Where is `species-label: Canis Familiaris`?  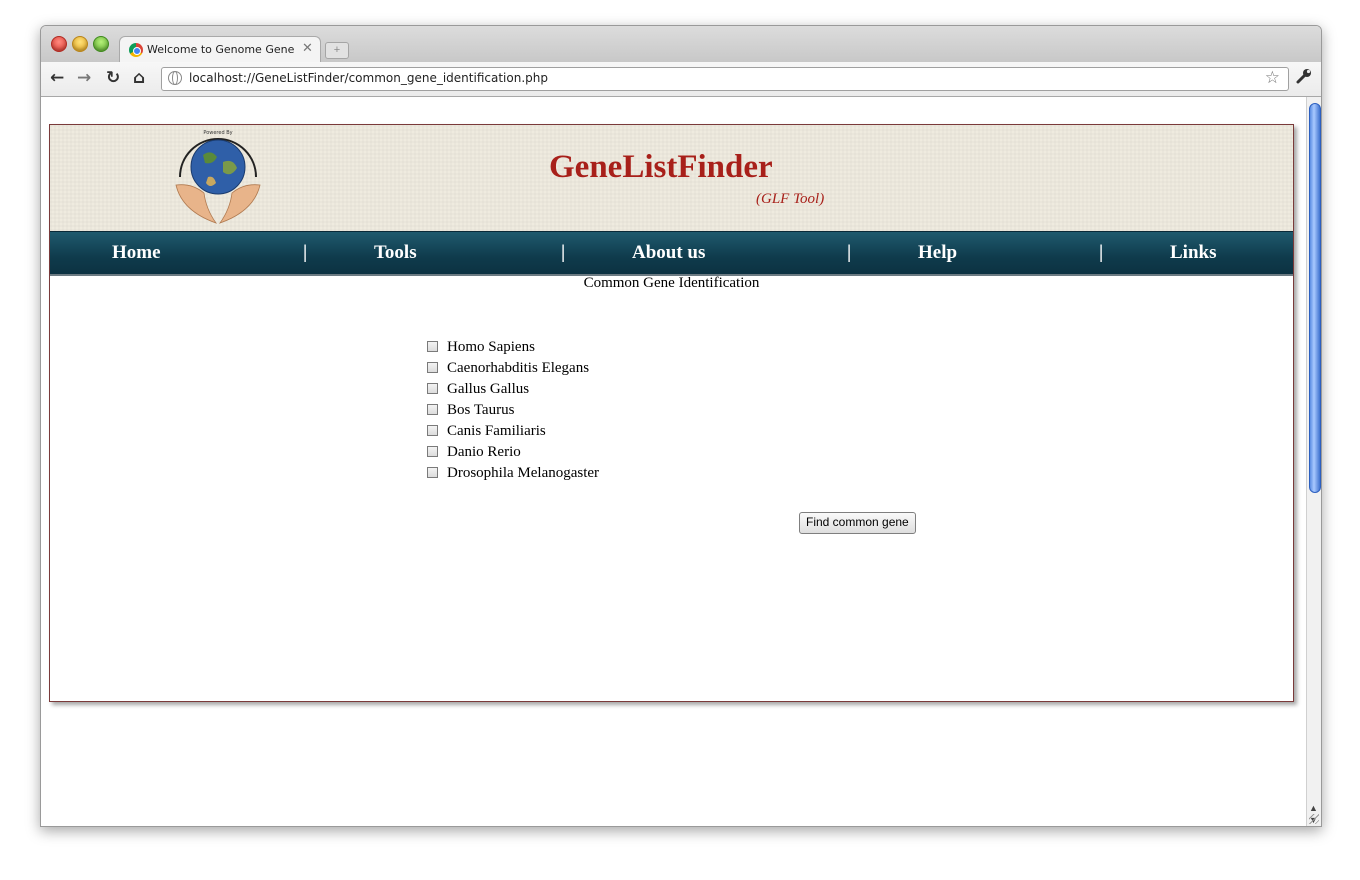 species-label: Canis Familiaris is located at coordinates (496, 431).